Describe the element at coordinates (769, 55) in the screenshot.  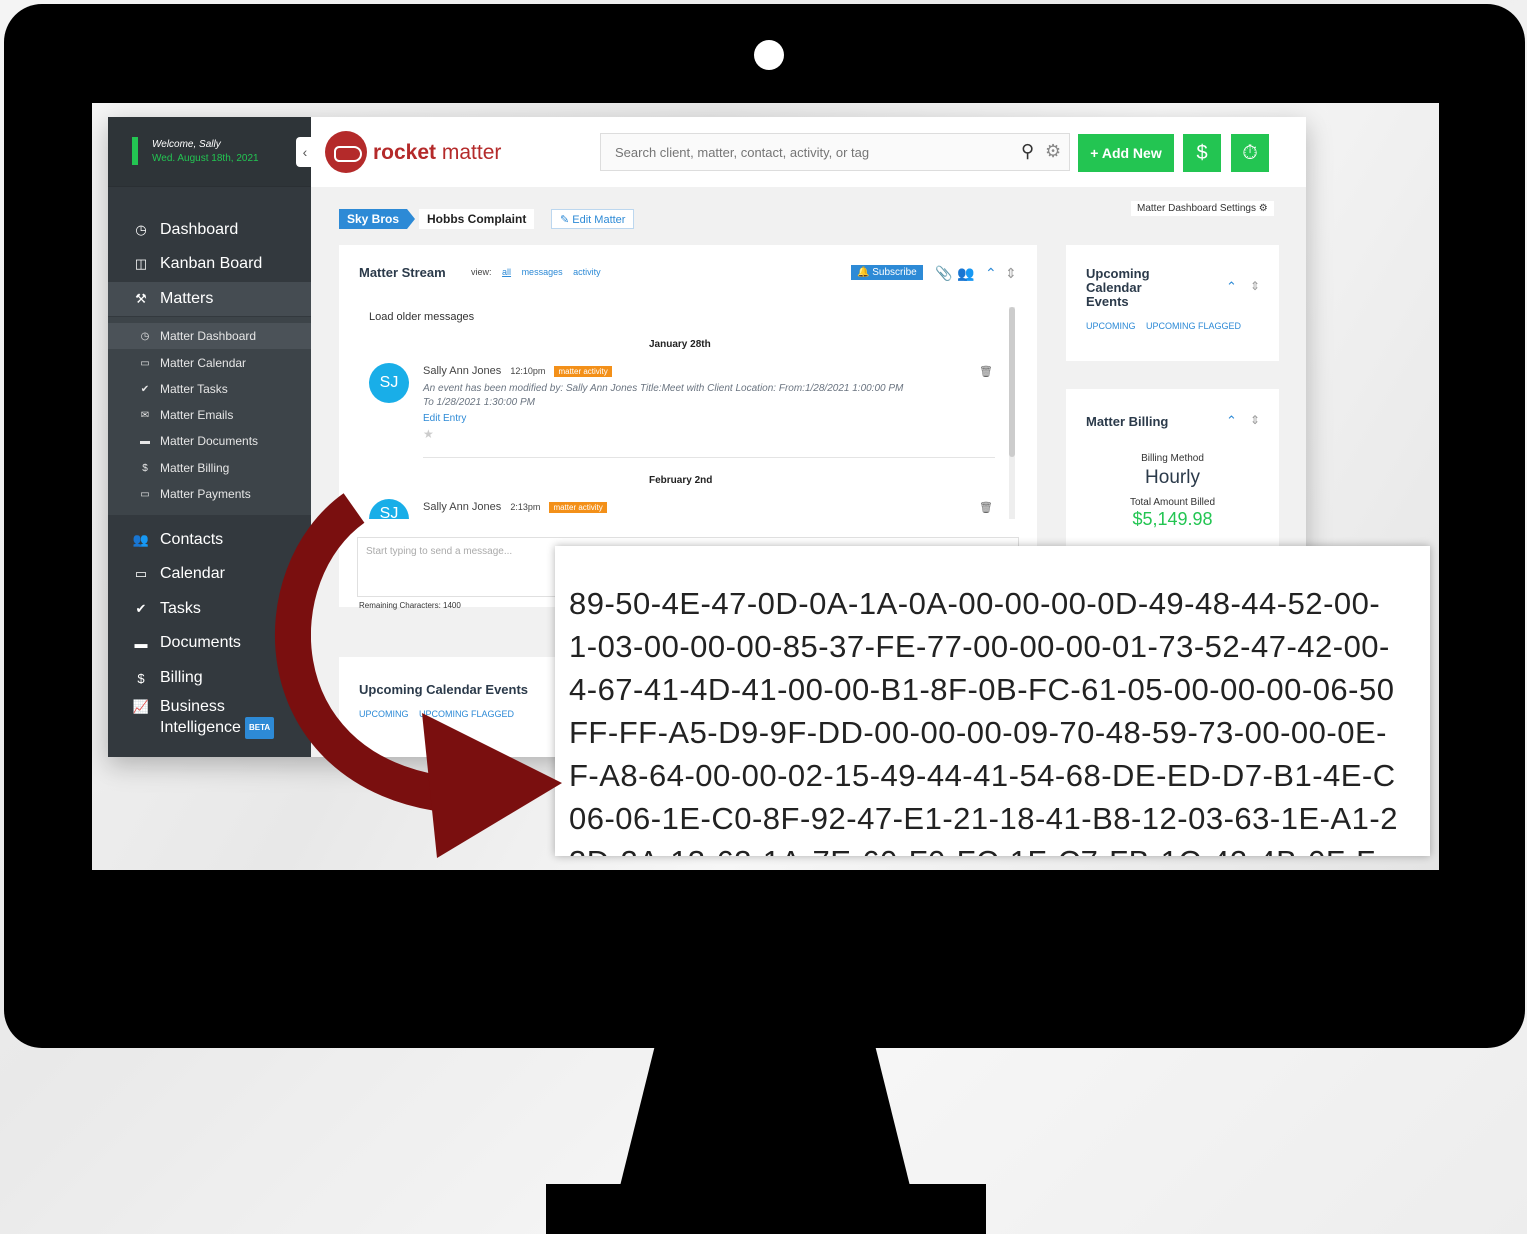
I see `camera-dot` at that location.